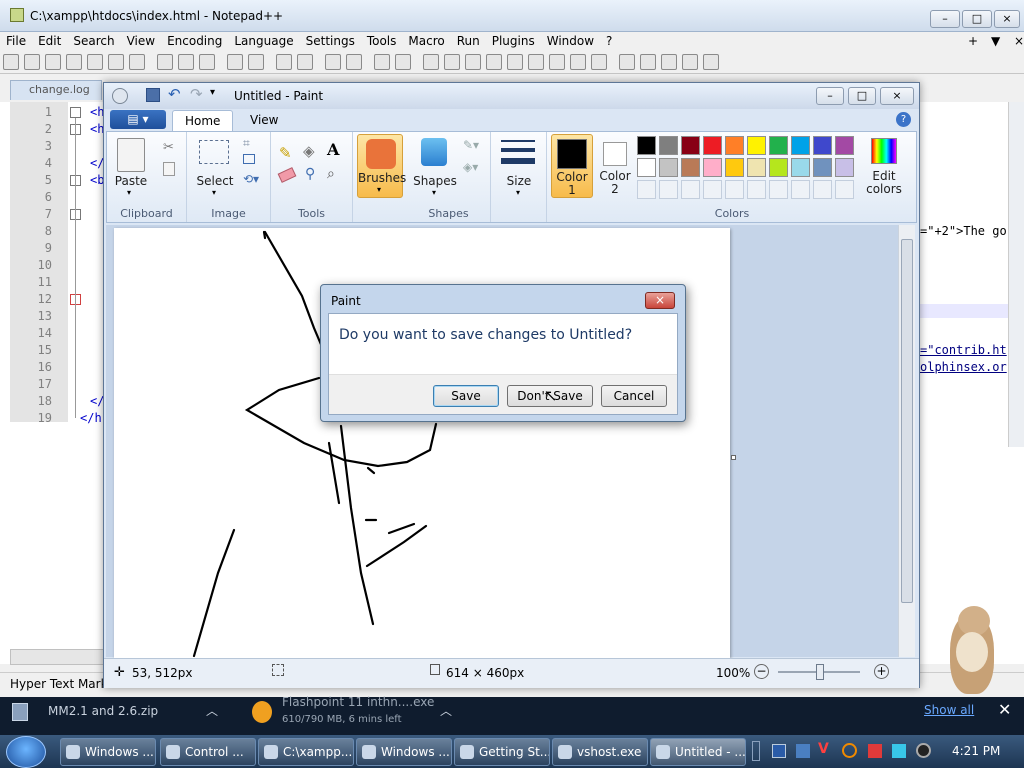 The height and width of the screenshot is (768, 1024). I want to click on paste-icon, so click(207, 62).